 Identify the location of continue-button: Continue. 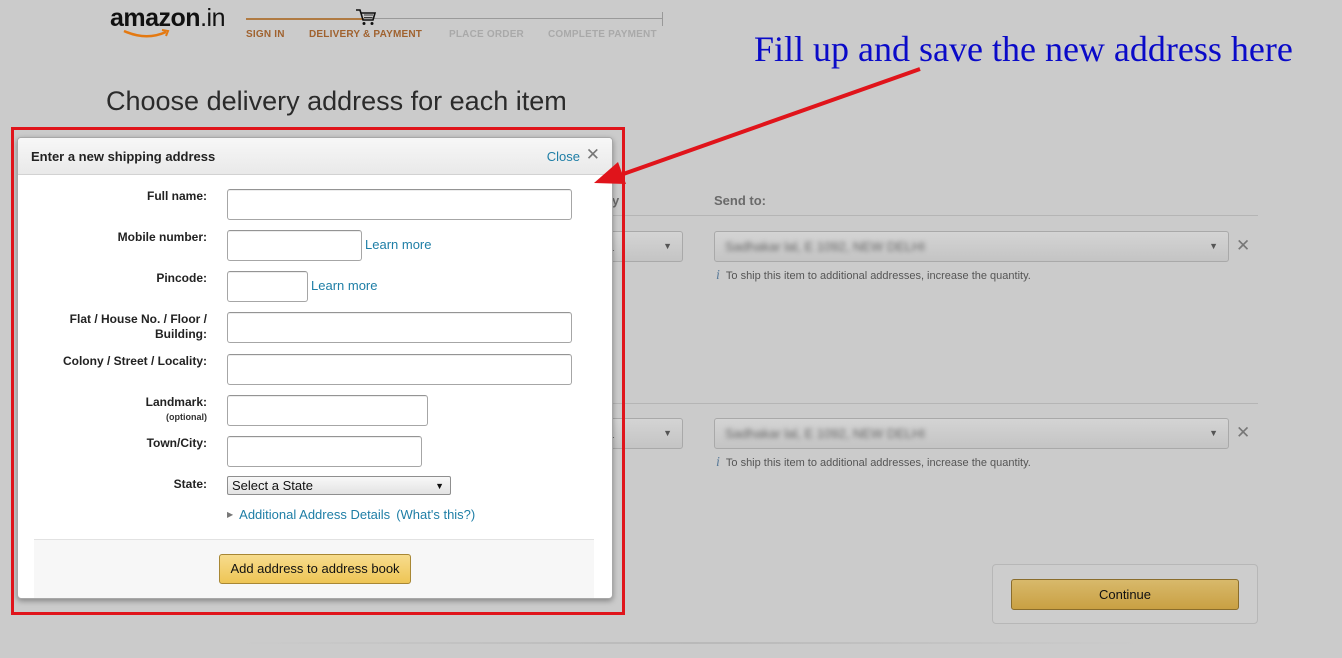
(1125, 594).